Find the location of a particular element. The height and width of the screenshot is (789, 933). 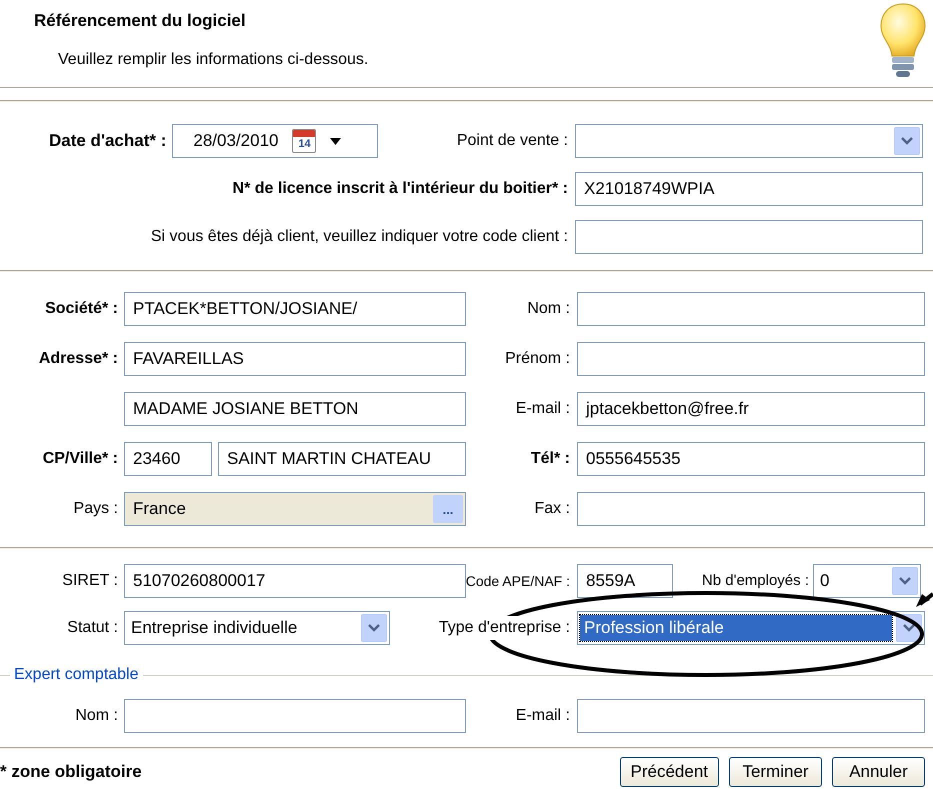

text-field: PTACEK*BETTON/JOSIANE/ is located at coordinates (295, 309).